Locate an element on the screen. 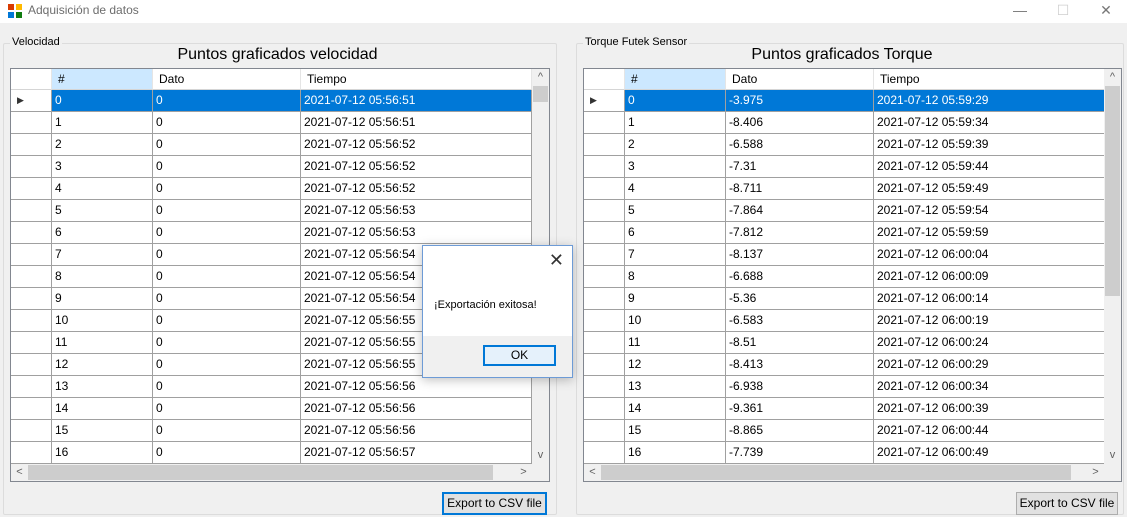 The width and height of the screenshot is (1127, 517). table-cell: -6.688 is located at coordinates (800, 277).